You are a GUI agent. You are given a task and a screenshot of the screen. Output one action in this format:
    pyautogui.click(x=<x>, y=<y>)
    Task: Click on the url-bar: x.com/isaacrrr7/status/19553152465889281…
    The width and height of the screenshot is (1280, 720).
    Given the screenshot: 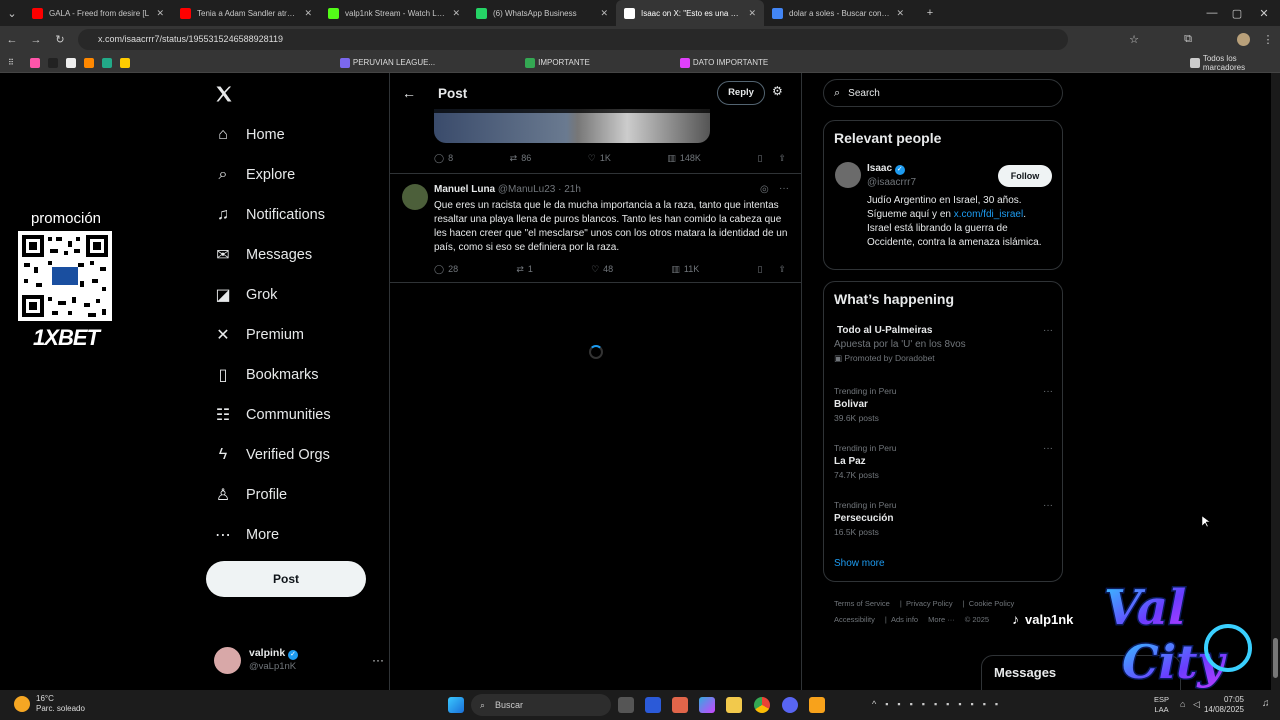 What is the action you would take?
    pyautogui.click(x=573, y=39)
    